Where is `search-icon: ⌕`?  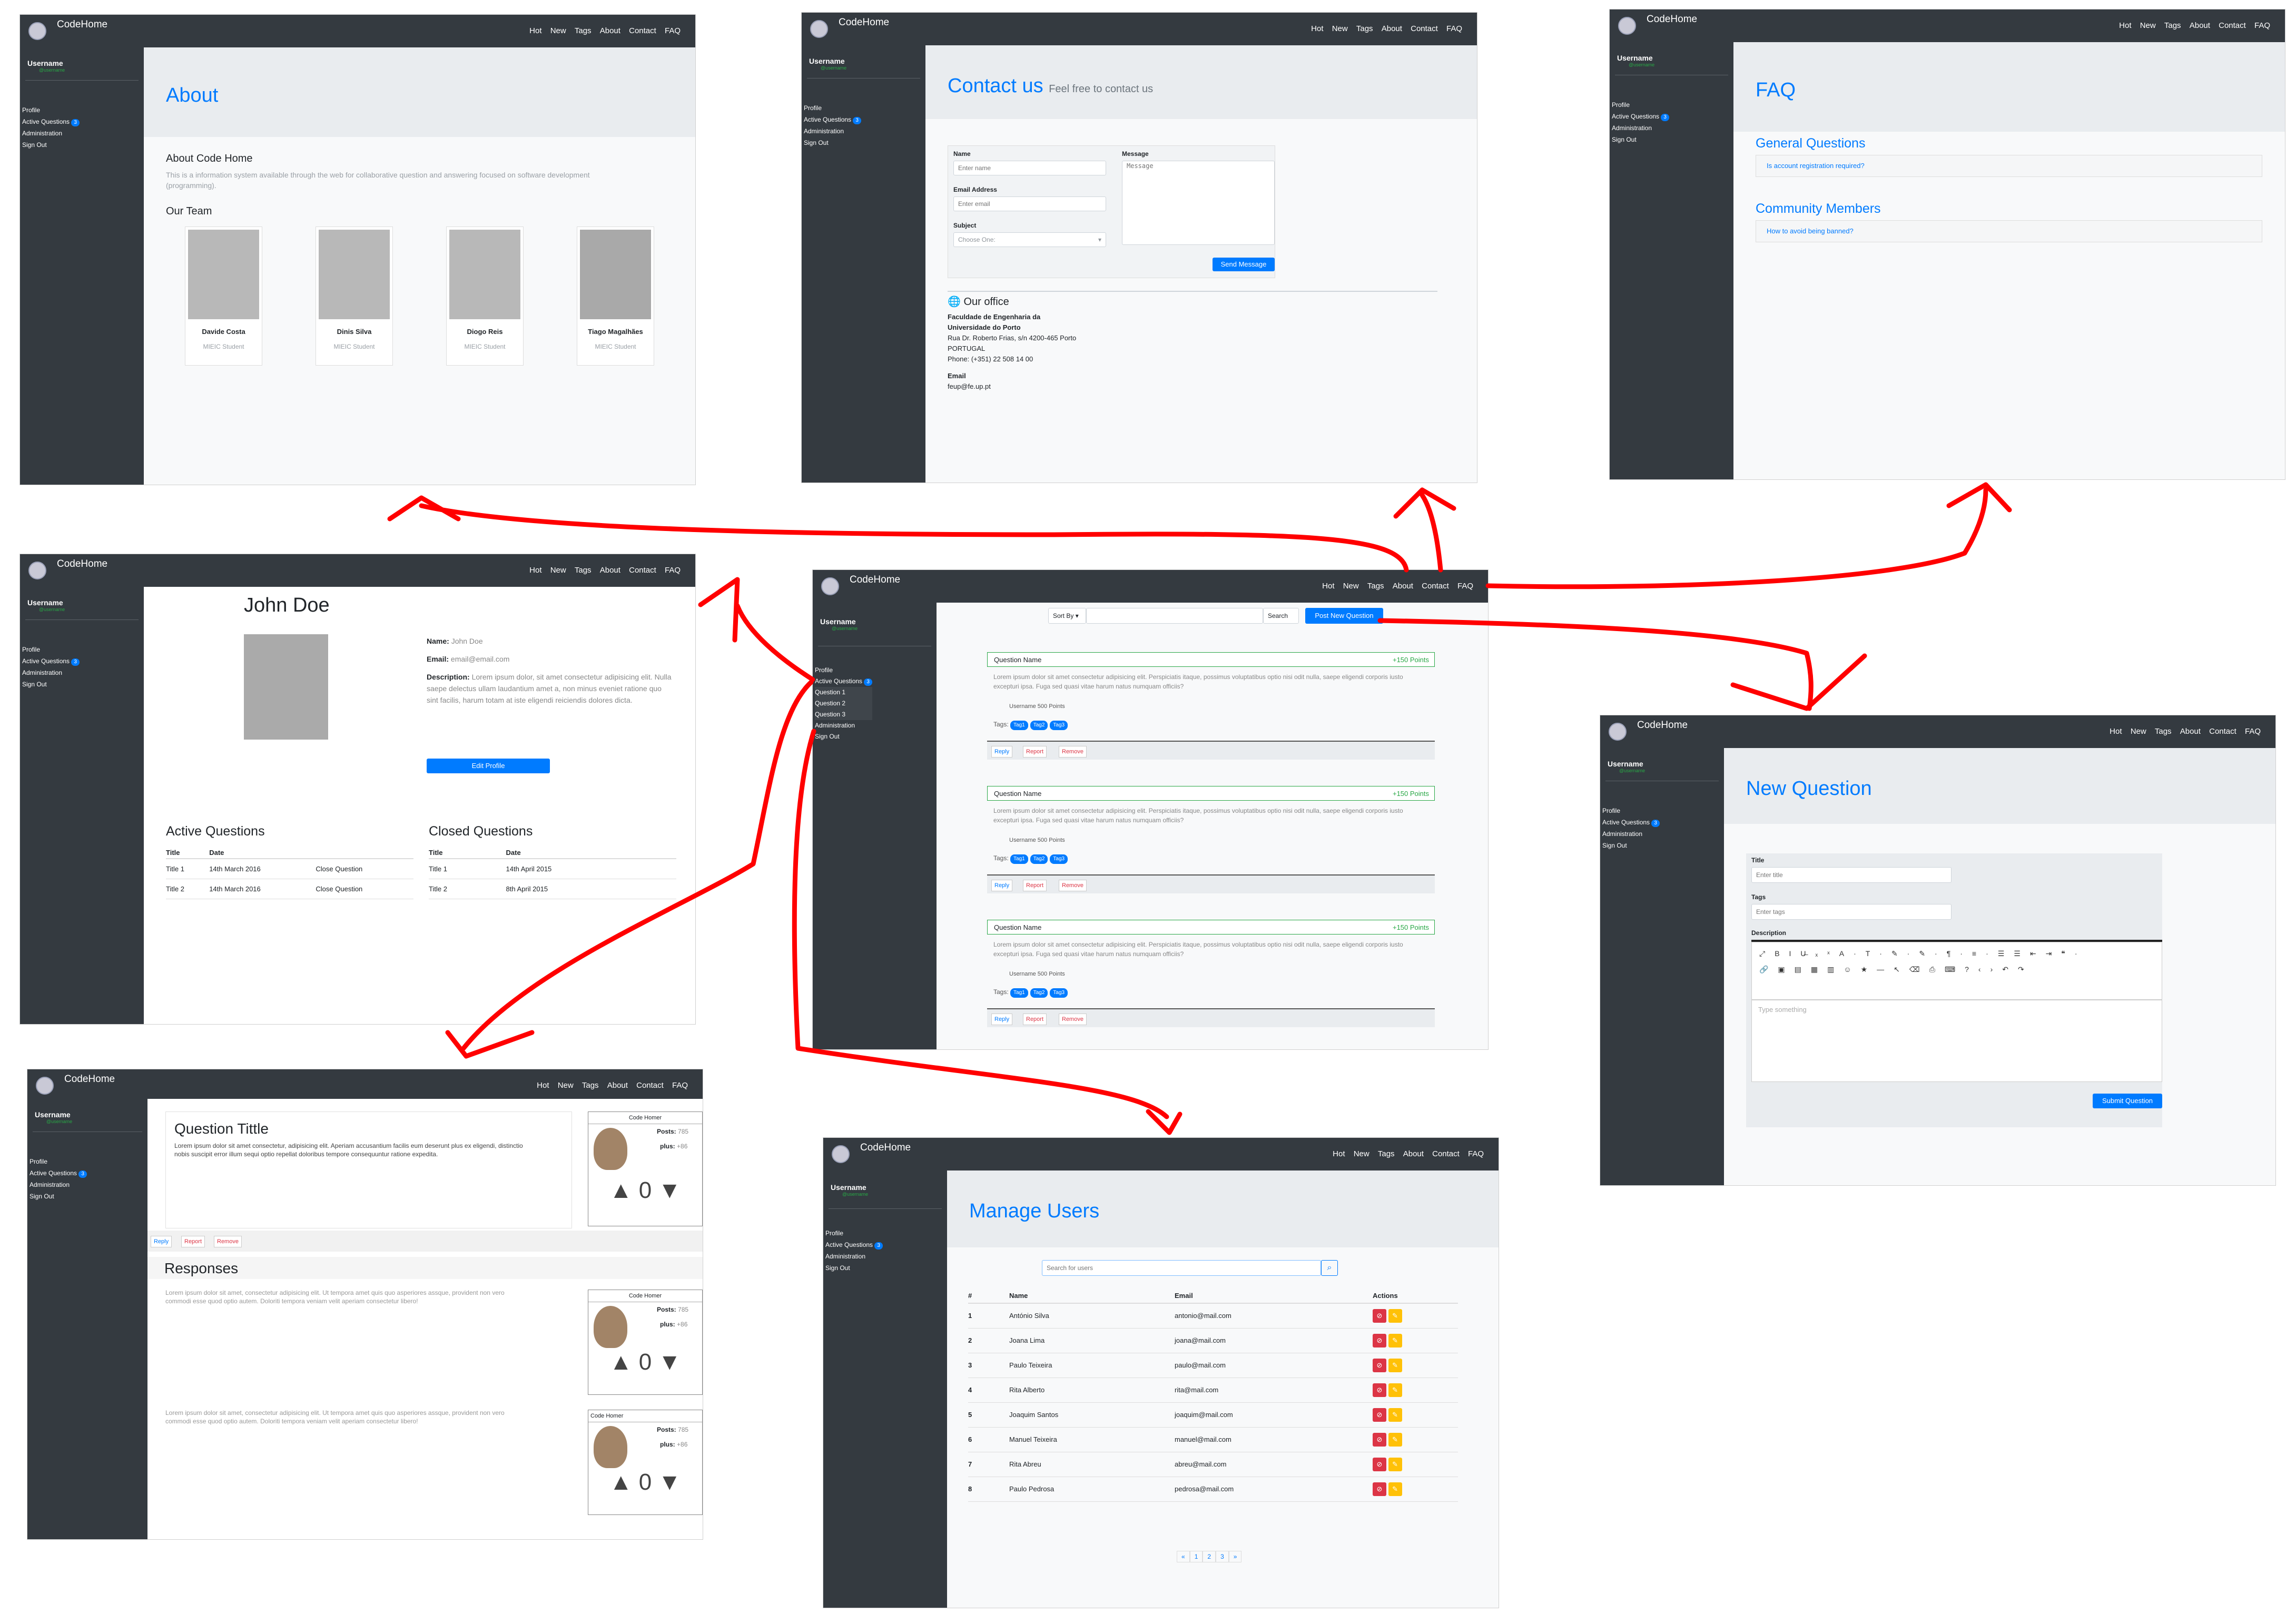 search-icon: ⌕ is located at coordinates (1329, 1268).